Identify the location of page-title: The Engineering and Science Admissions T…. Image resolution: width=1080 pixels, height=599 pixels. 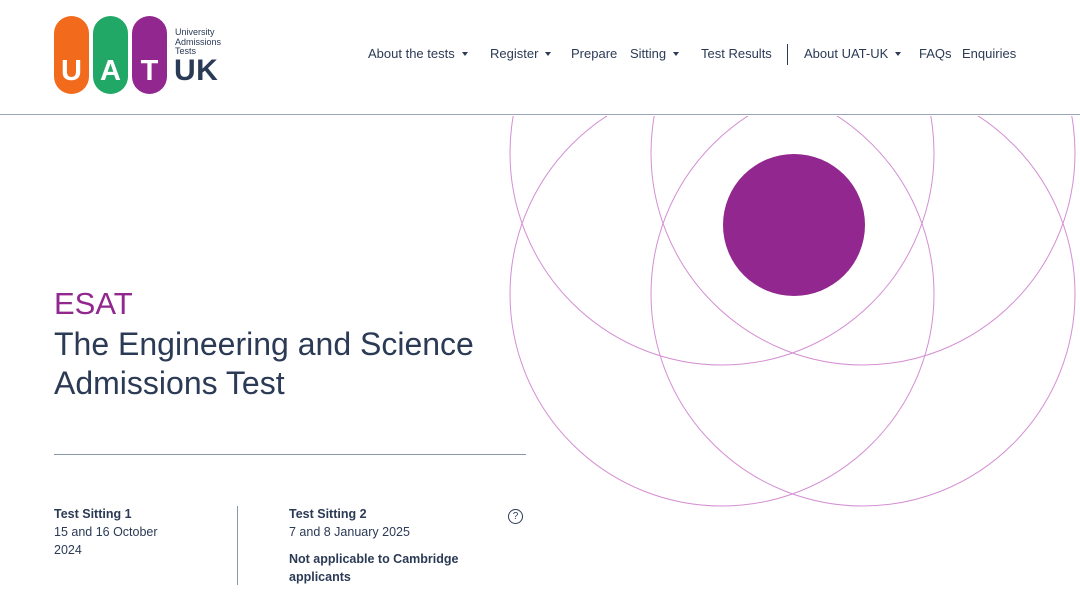
(264, 363).